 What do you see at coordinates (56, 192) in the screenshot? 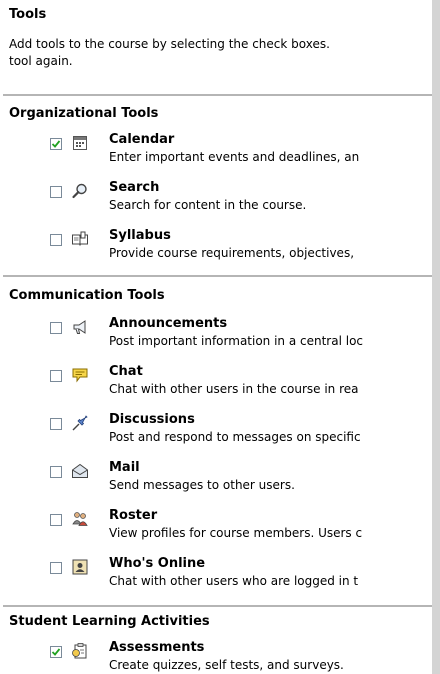
I see `search-checkbox` at bounding box center [56, 192].